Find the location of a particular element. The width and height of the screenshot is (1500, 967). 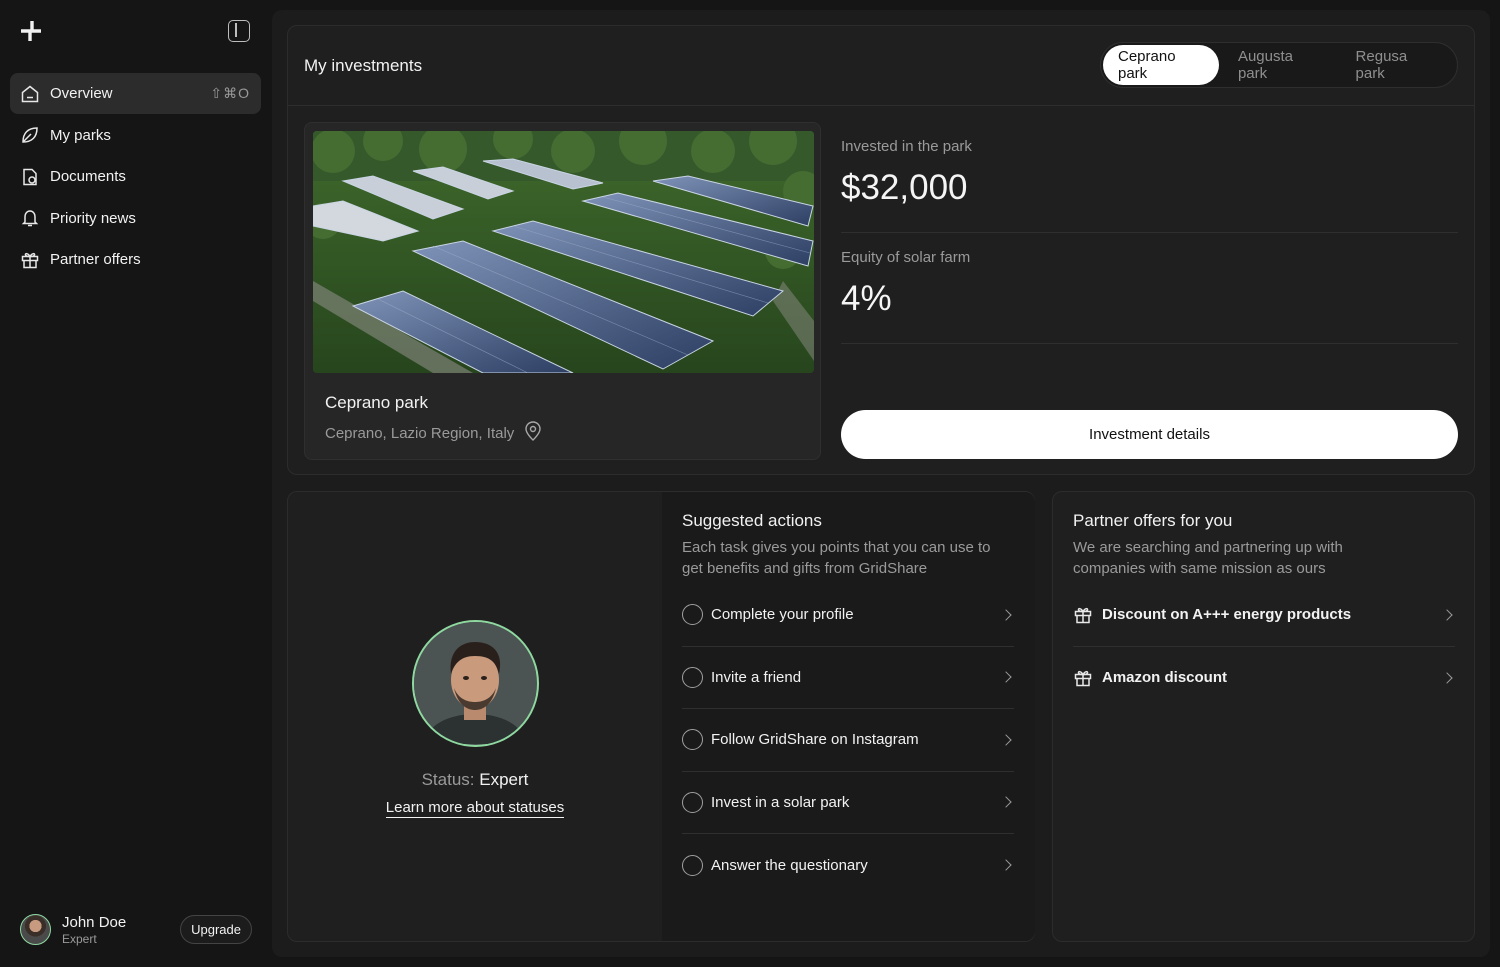

status-prefix: Status: is located at coordinates (448, 779).